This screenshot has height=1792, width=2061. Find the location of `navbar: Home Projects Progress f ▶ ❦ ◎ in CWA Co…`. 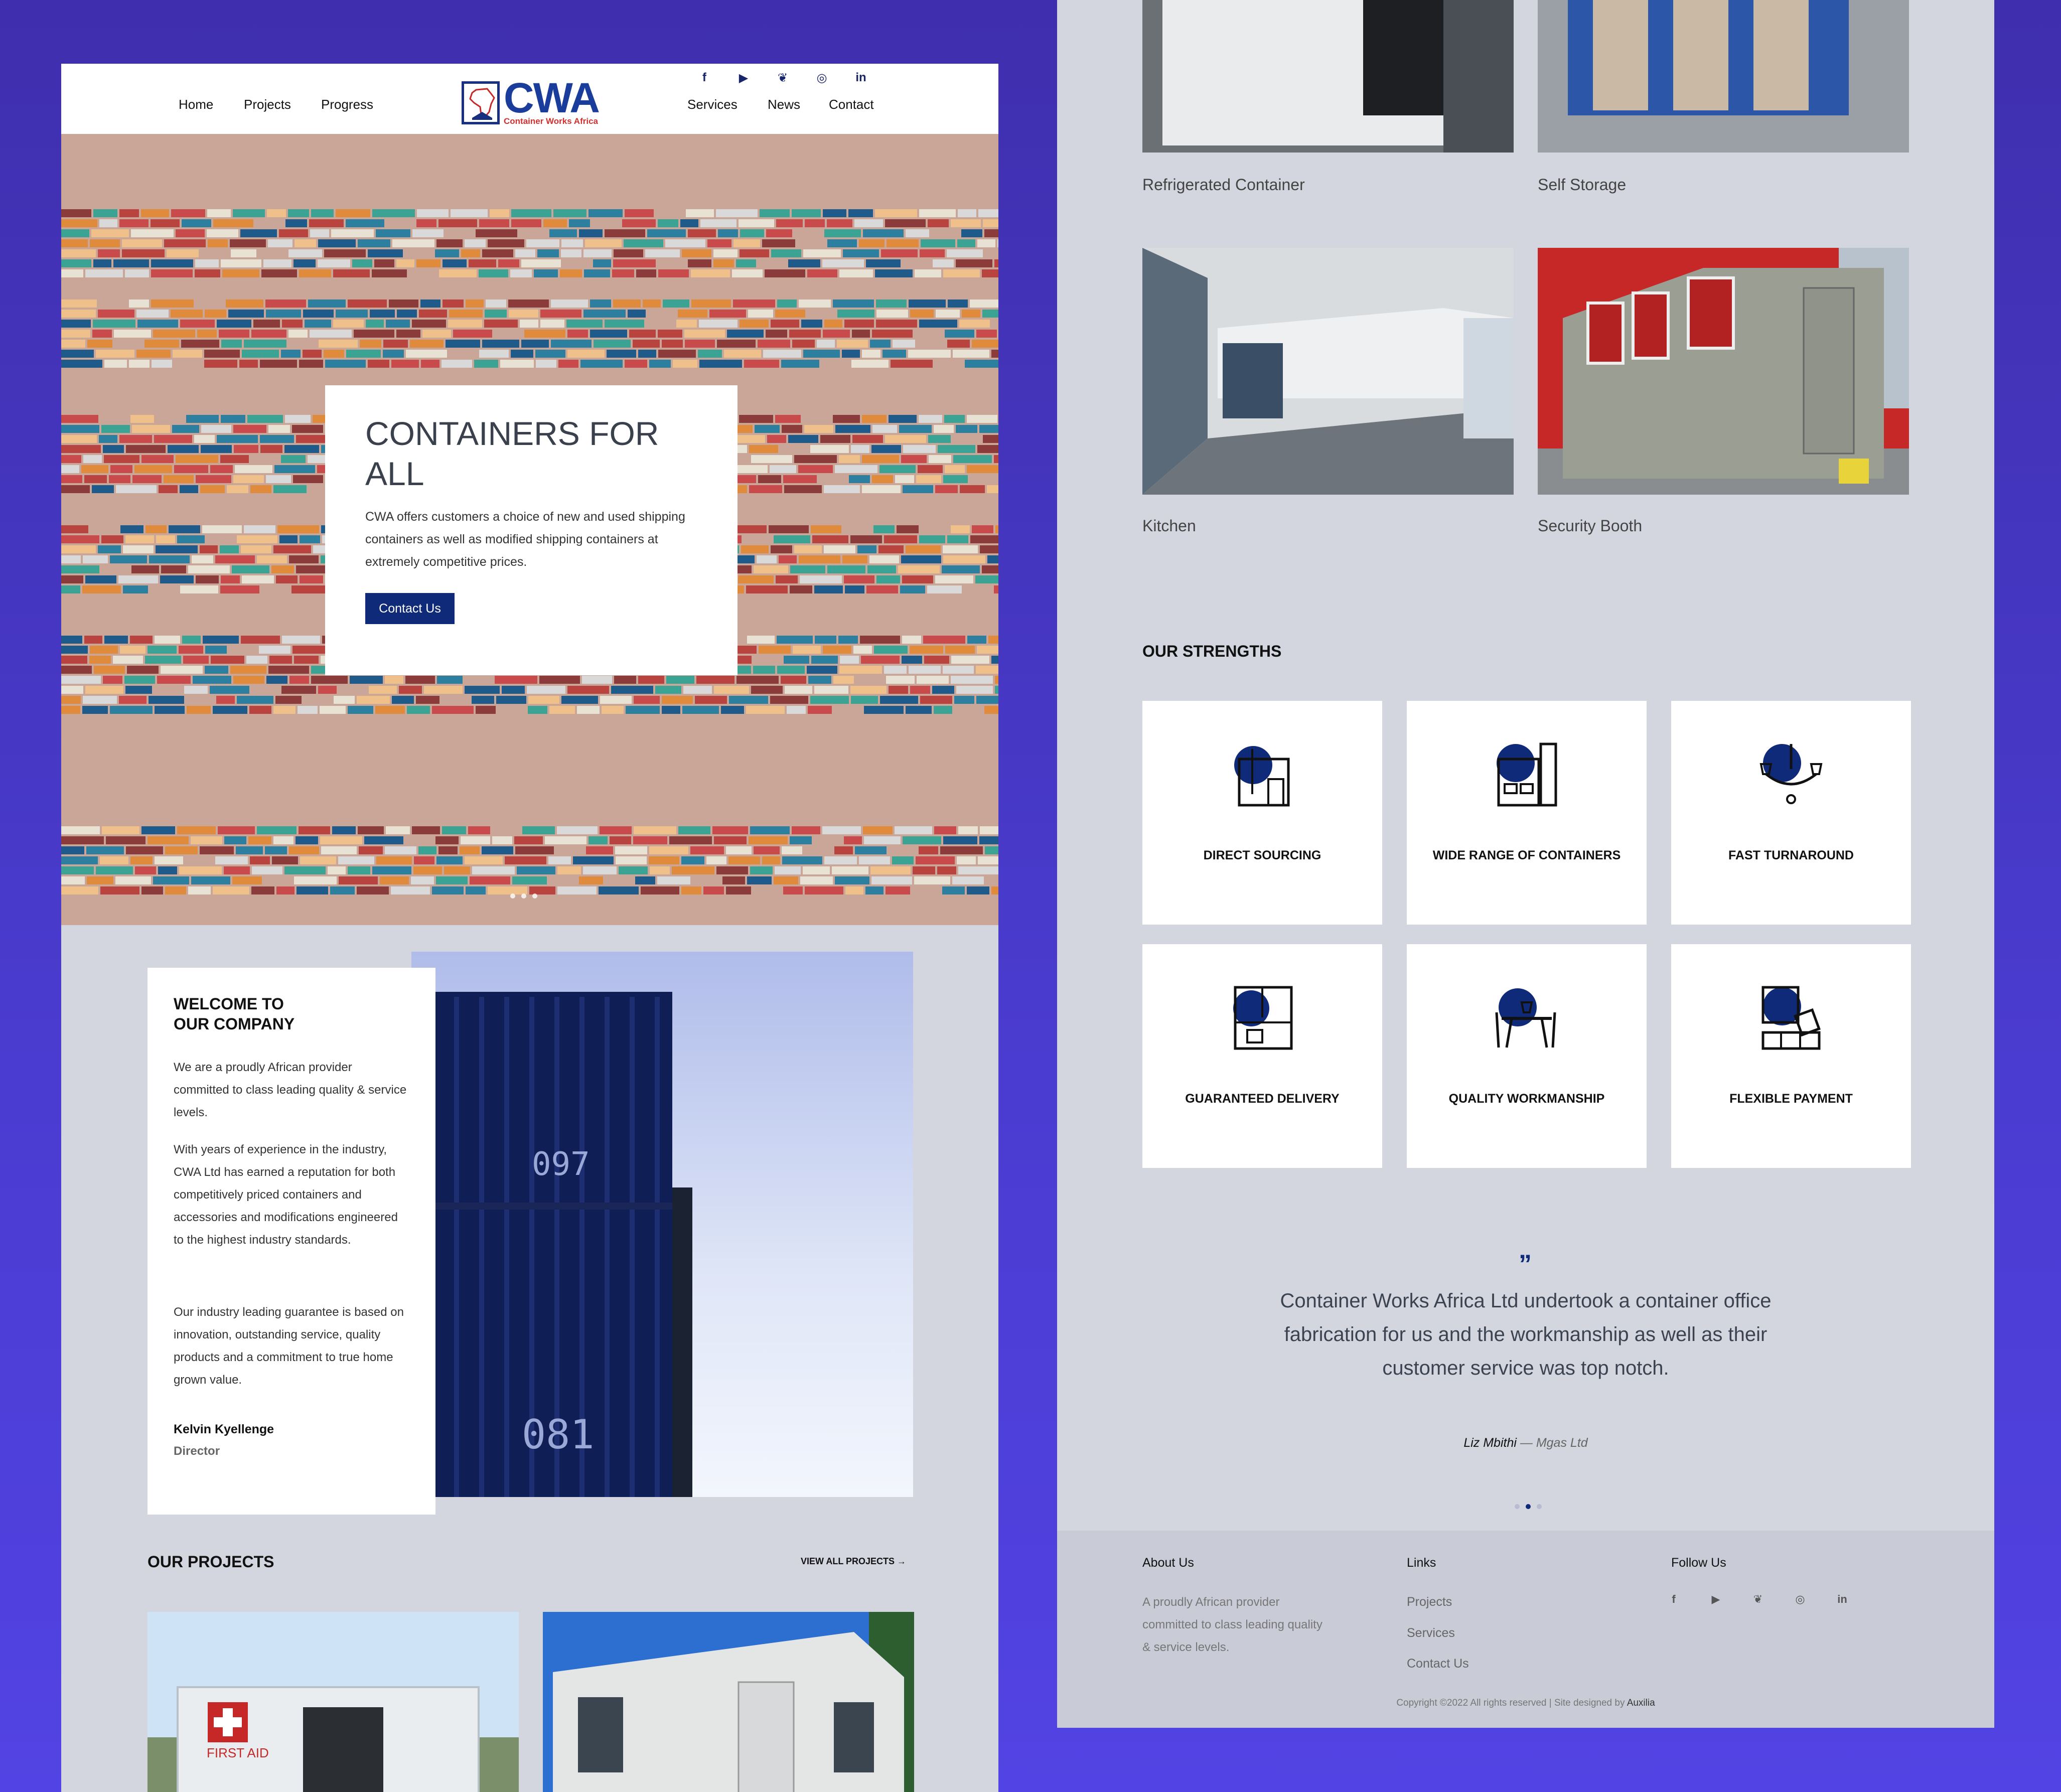

navbar: Home Projects Progress f ▶ ❦ ◎ in CWA Co… is located at coordinates (529, 99).